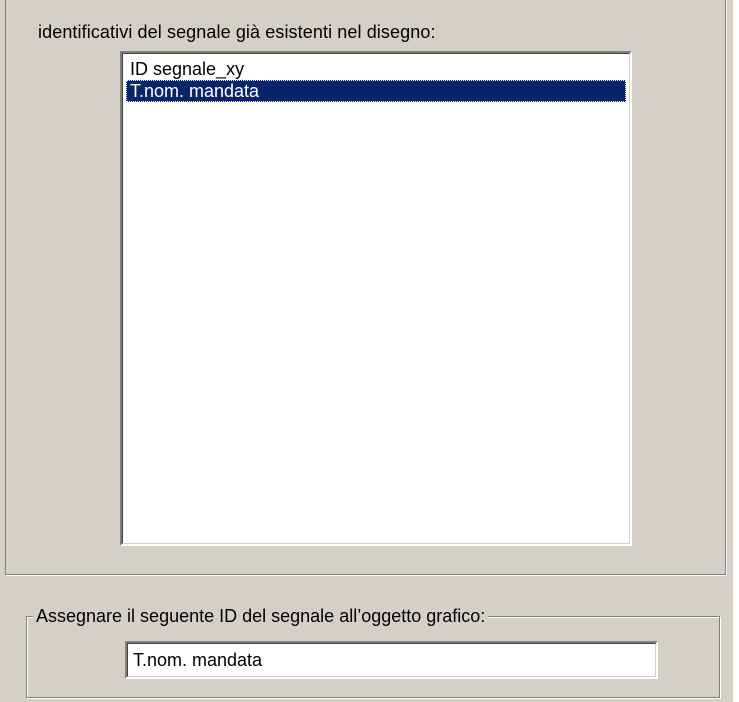 This screenshot has height=702, width=739. What do you see at coordinates (376, 69) in the screenshot?
I see `list-item-id-segnale-xy: ID segnale_xy` at bounding box center [376, 69].